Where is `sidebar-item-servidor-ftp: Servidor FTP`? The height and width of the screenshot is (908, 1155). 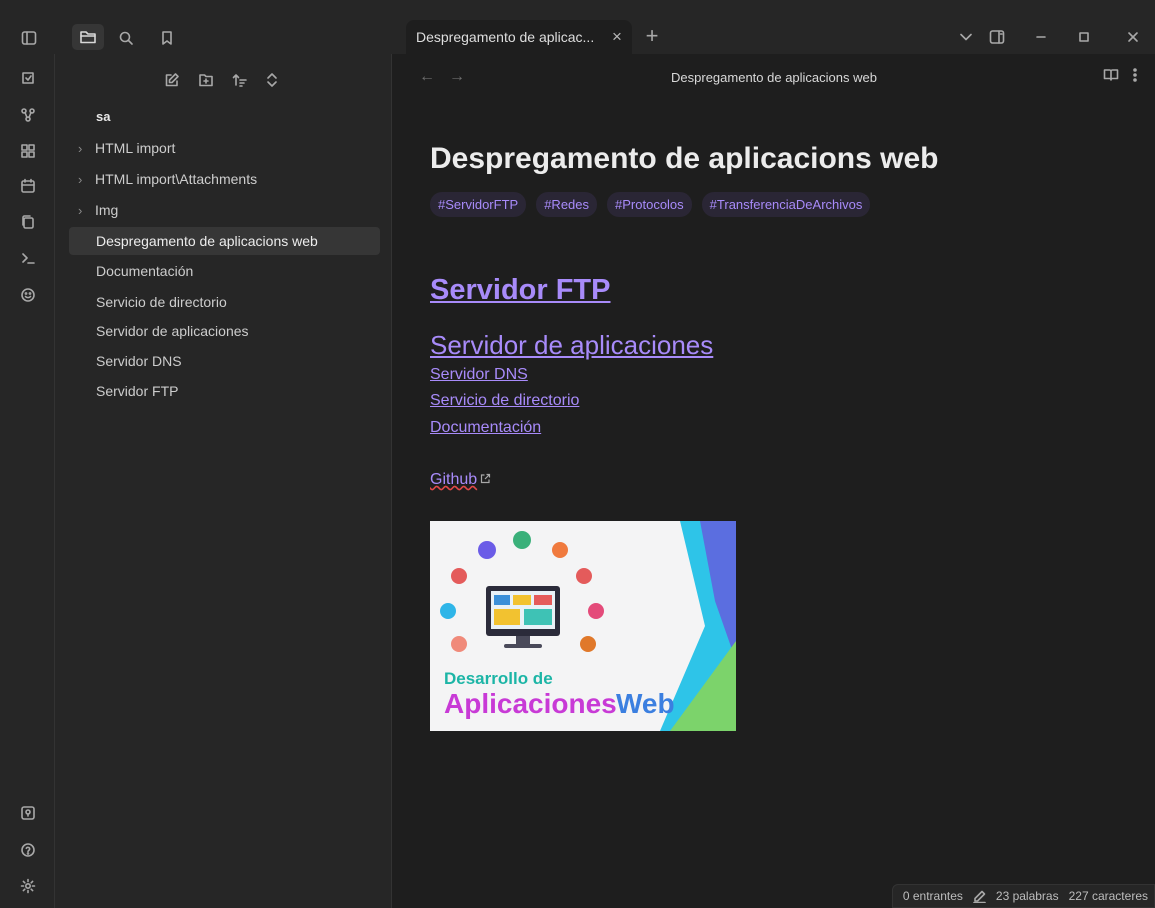
sidebar-item-servidor-ftp: Servidor FTP is located at coordinates (224, 391).